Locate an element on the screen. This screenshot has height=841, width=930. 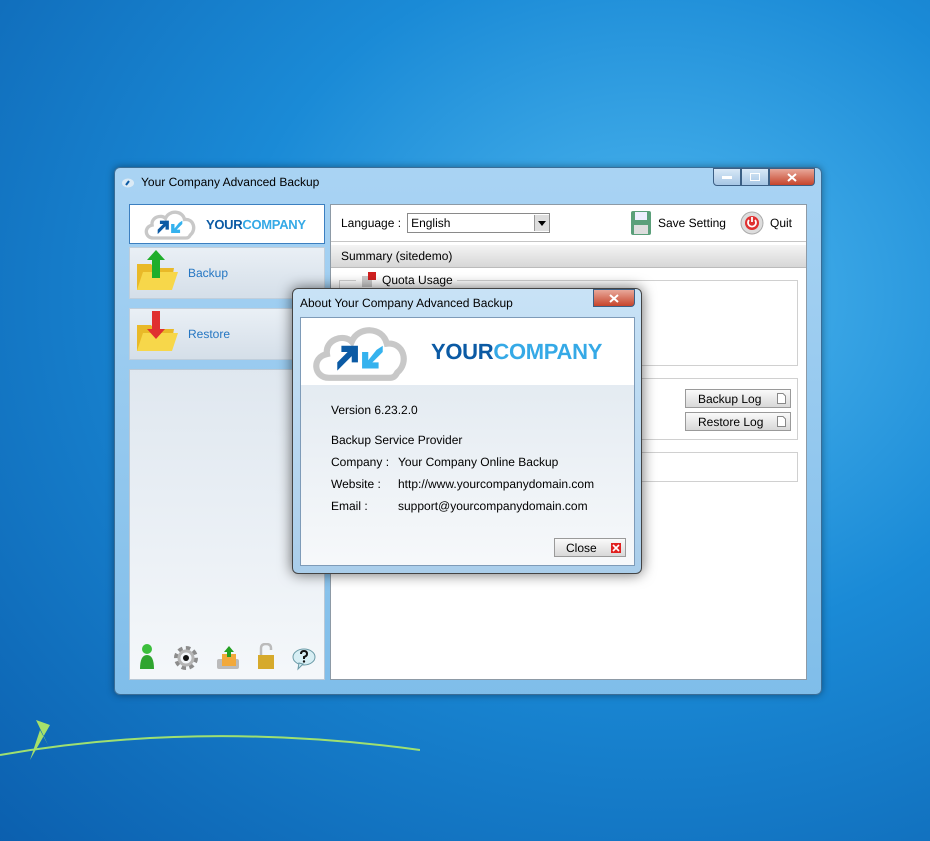
user-icon is located at coordinates (147, 657).